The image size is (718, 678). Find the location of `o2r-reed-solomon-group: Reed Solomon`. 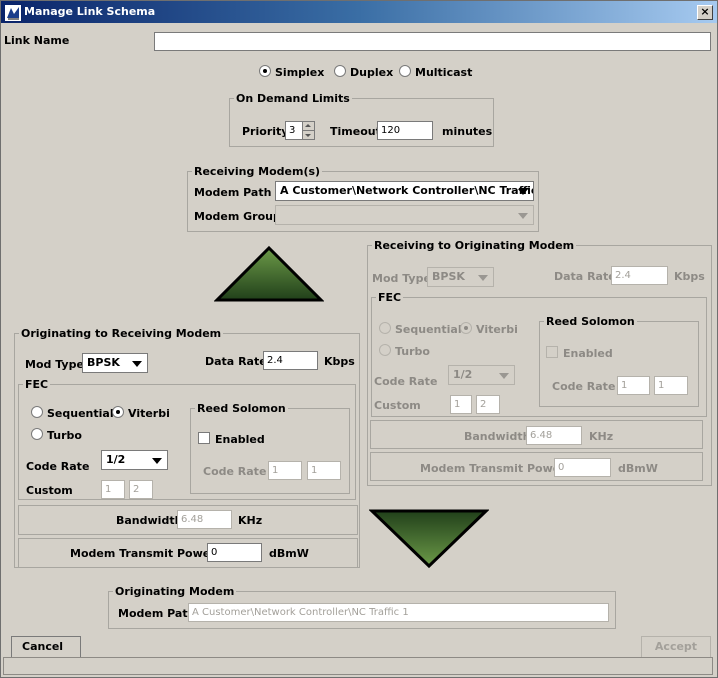

o2r-reed-solomon-group: Reed Solomon is located at coordinates (270, 448).